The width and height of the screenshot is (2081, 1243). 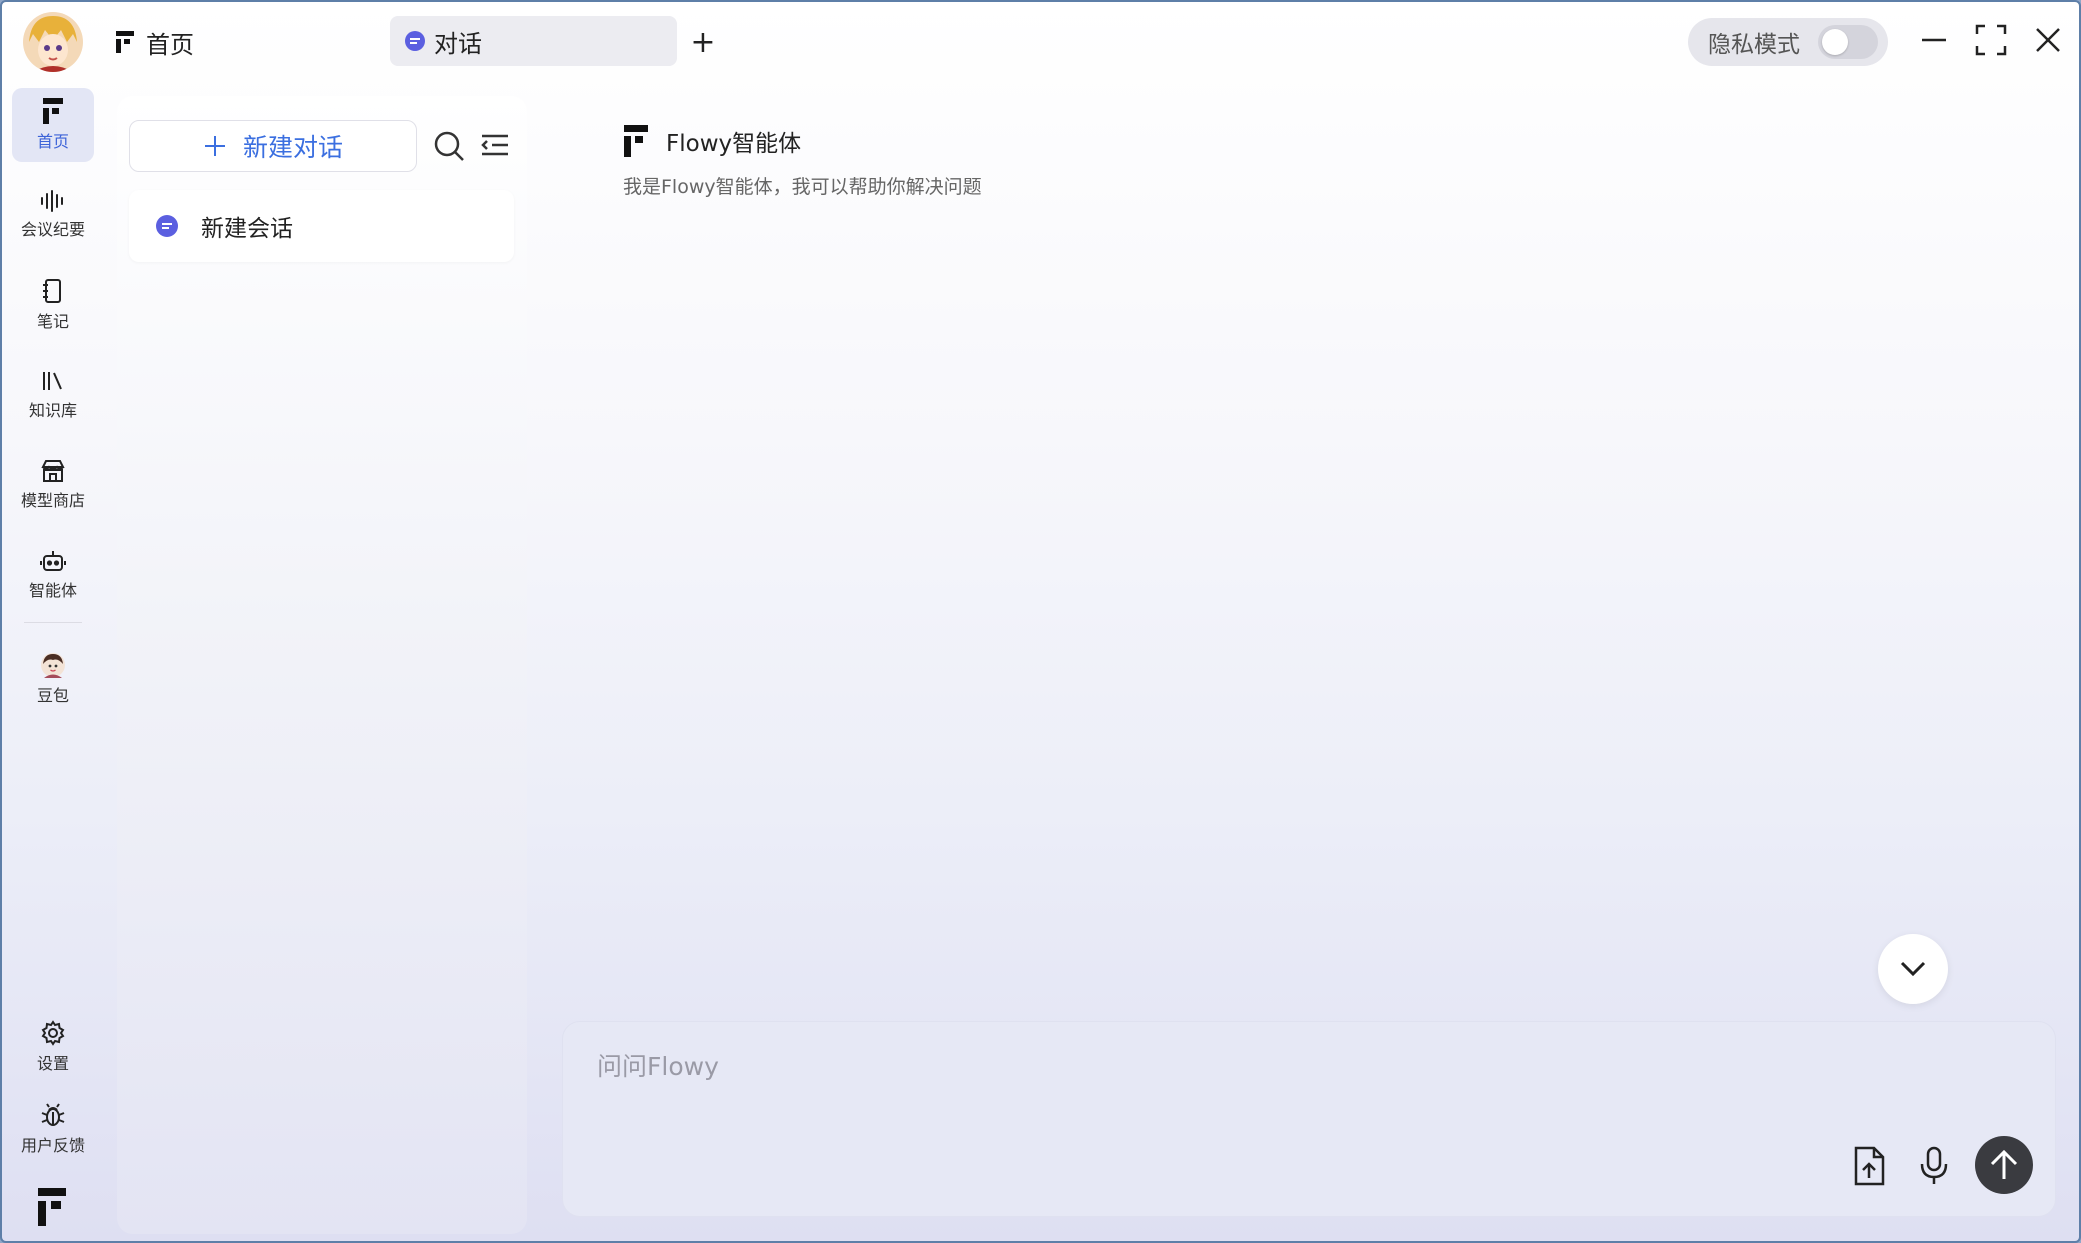 What do you see at coordinates (53, 622) in the screenshot?
I see `rail-divider` at bounding box center [53, 622].